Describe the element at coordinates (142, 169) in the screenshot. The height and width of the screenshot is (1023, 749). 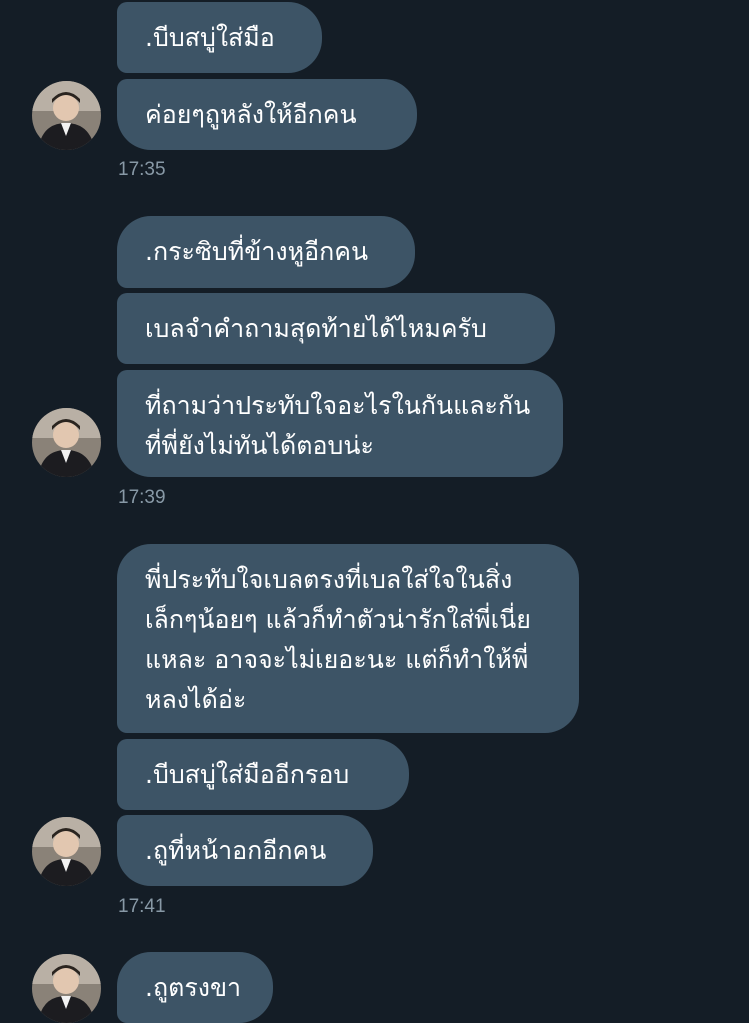
I see `timestamp: 17:35` at that location.